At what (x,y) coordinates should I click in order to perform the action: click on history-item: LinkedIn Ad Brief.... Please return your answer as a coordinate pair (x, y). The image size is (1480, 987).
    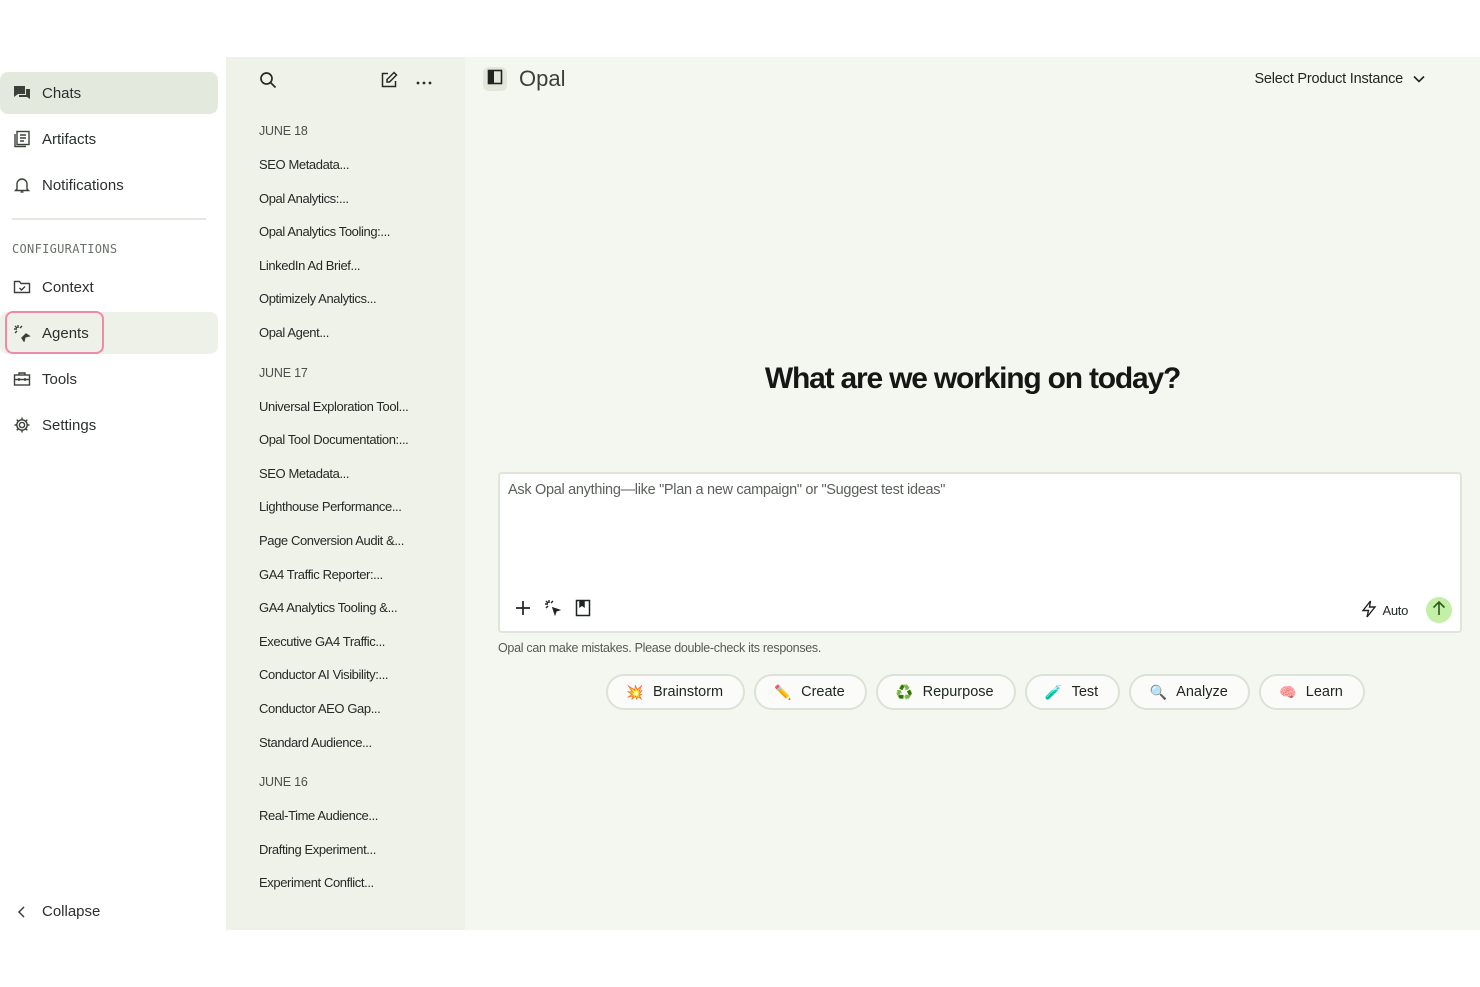
    Looking at the image, I should click on (359, 273).